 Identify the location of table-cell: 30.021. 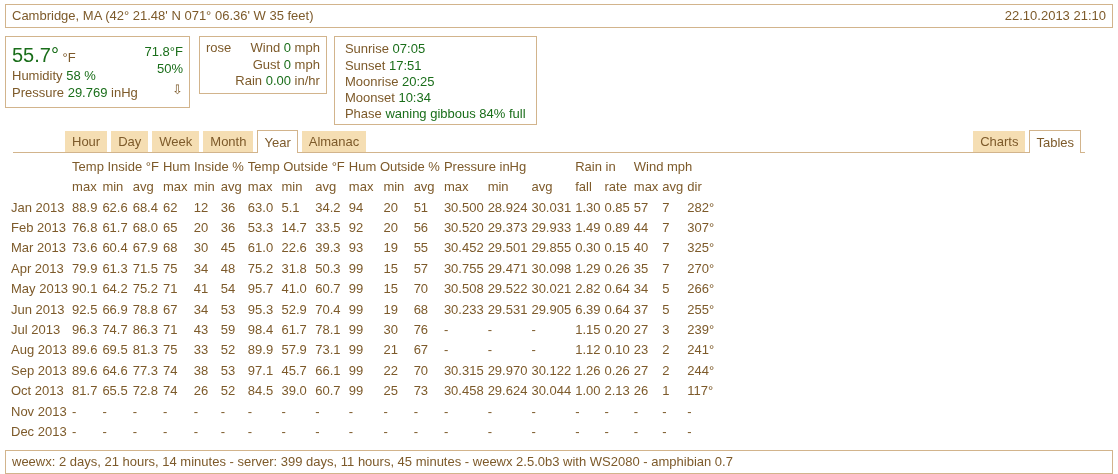
(551, 289).